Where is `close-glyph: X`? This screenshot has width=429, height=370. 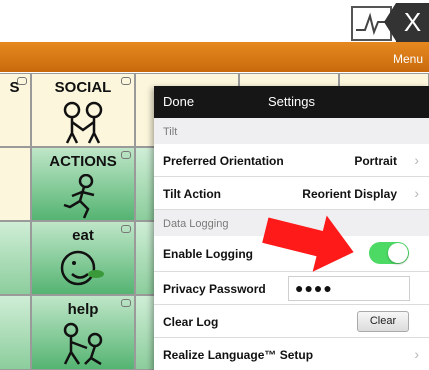 close-glyph: X is located at coordinates (412, 22).